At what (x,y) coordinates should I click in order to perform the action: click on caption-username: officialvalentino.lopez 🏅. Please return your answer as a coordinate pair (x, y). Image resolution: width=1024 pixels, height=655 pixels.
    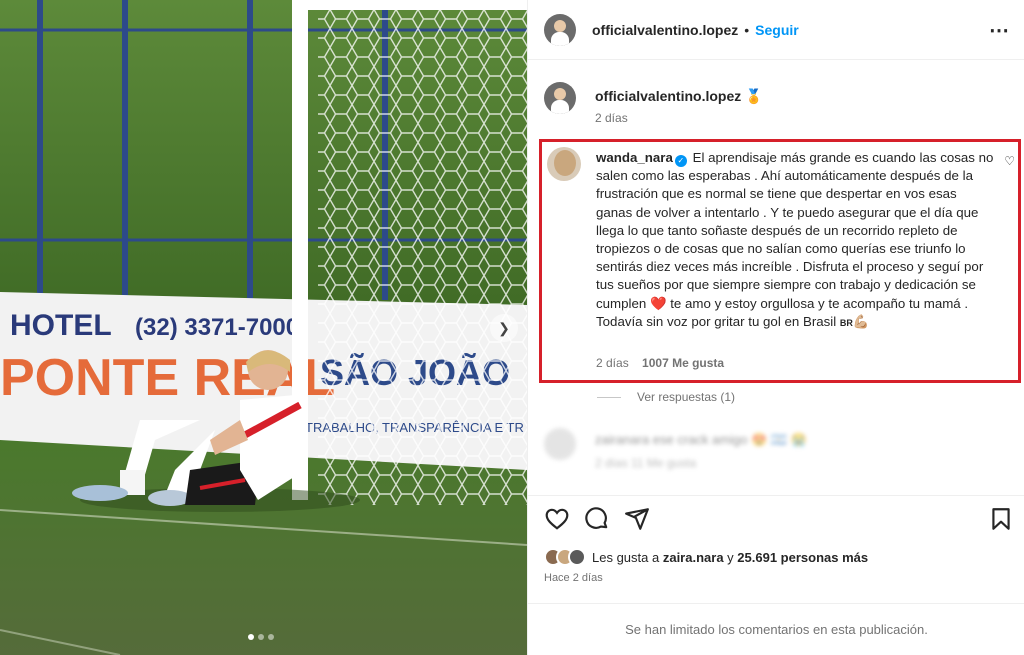
    Looking at the image, I should click on (679, 96).